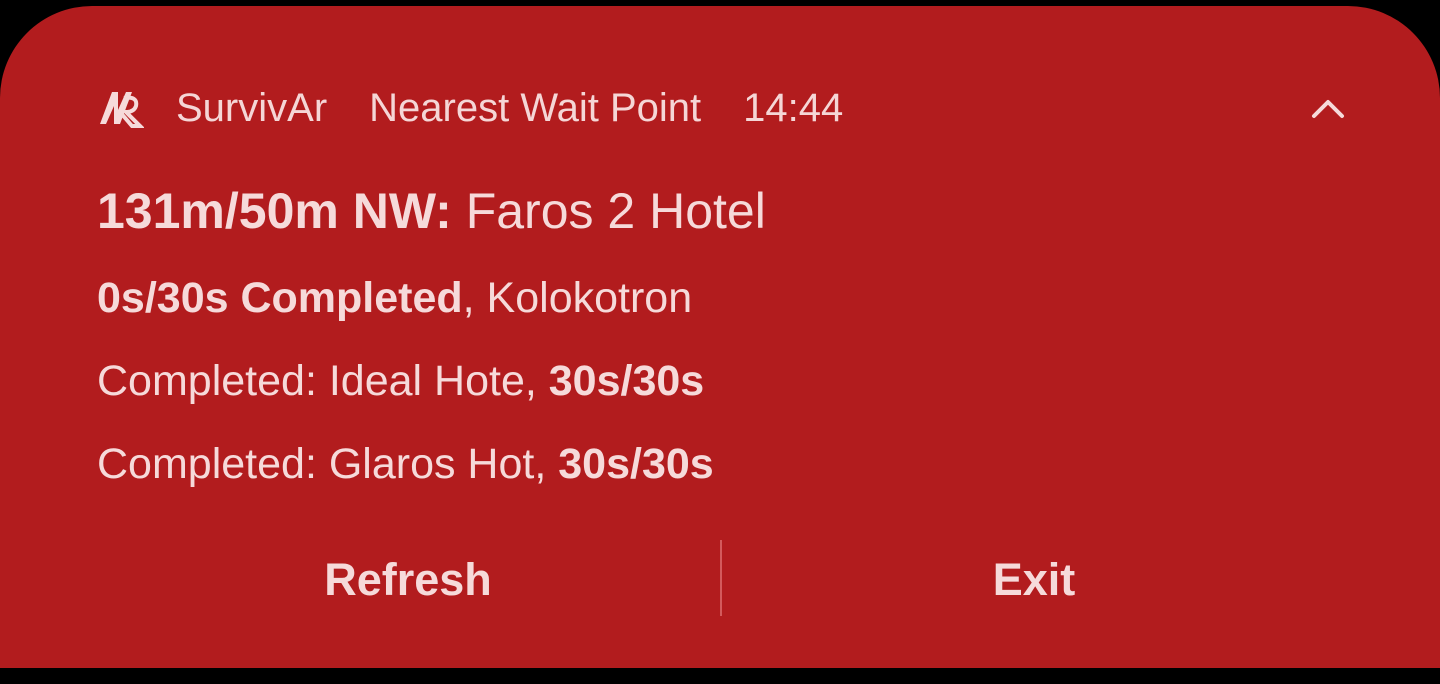  What do you see at coordinates (323, 381) in the screenshot?
I see `completed-location: Completed: Ideal Hote,` at bounding box center [323, 381].